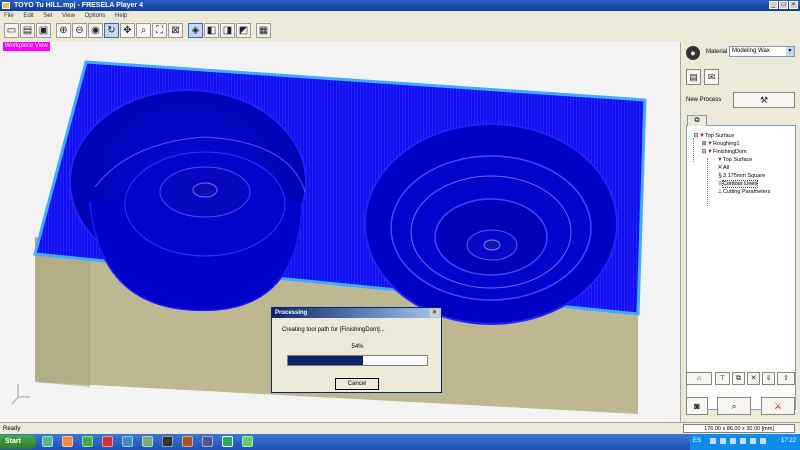 The image size is (800, 450). I want to click on stock-dimensions: 176.00 x 86.00 x 30.00 [mm], so click(739, 428).